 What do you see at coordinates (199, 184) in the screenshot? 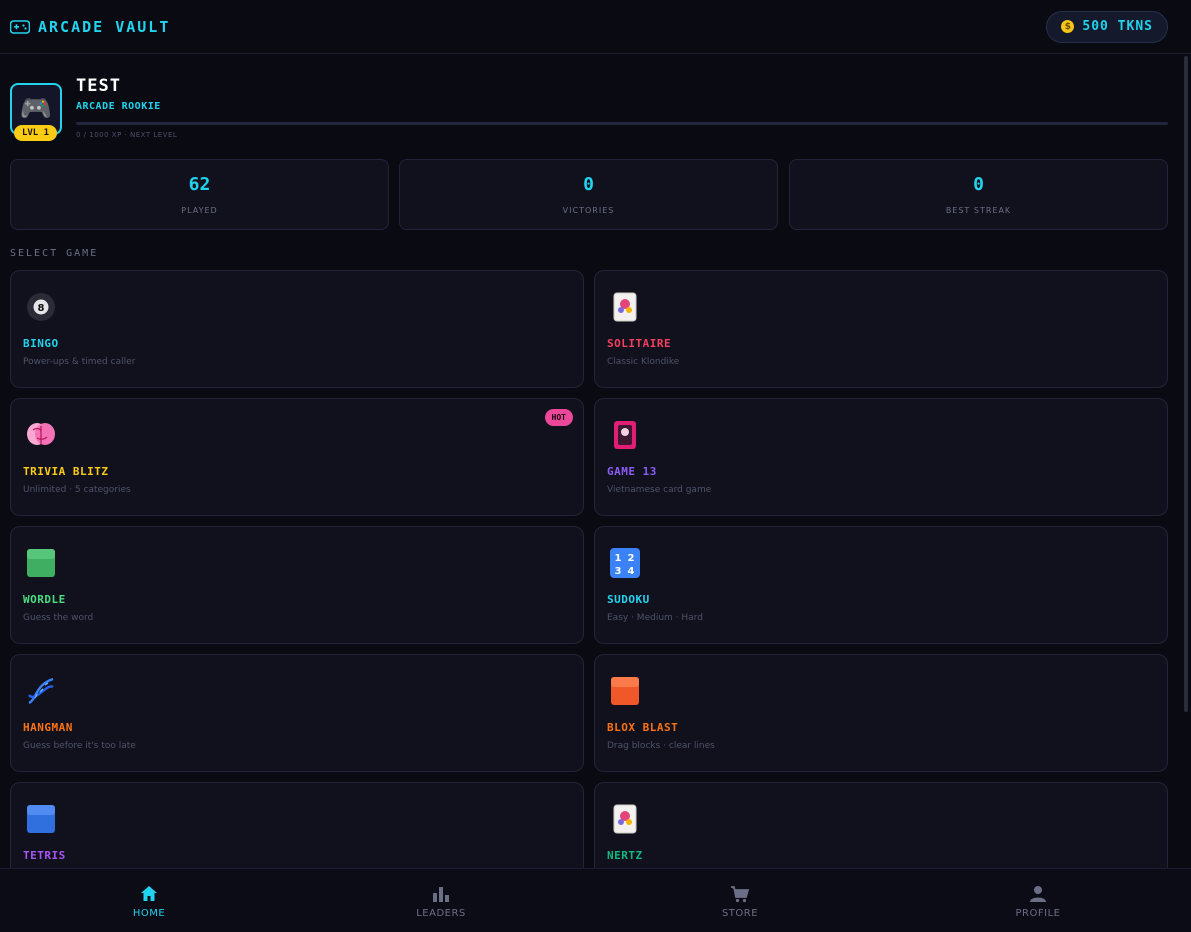
I see `stat-value: 62` at bounding box center [199, 184].